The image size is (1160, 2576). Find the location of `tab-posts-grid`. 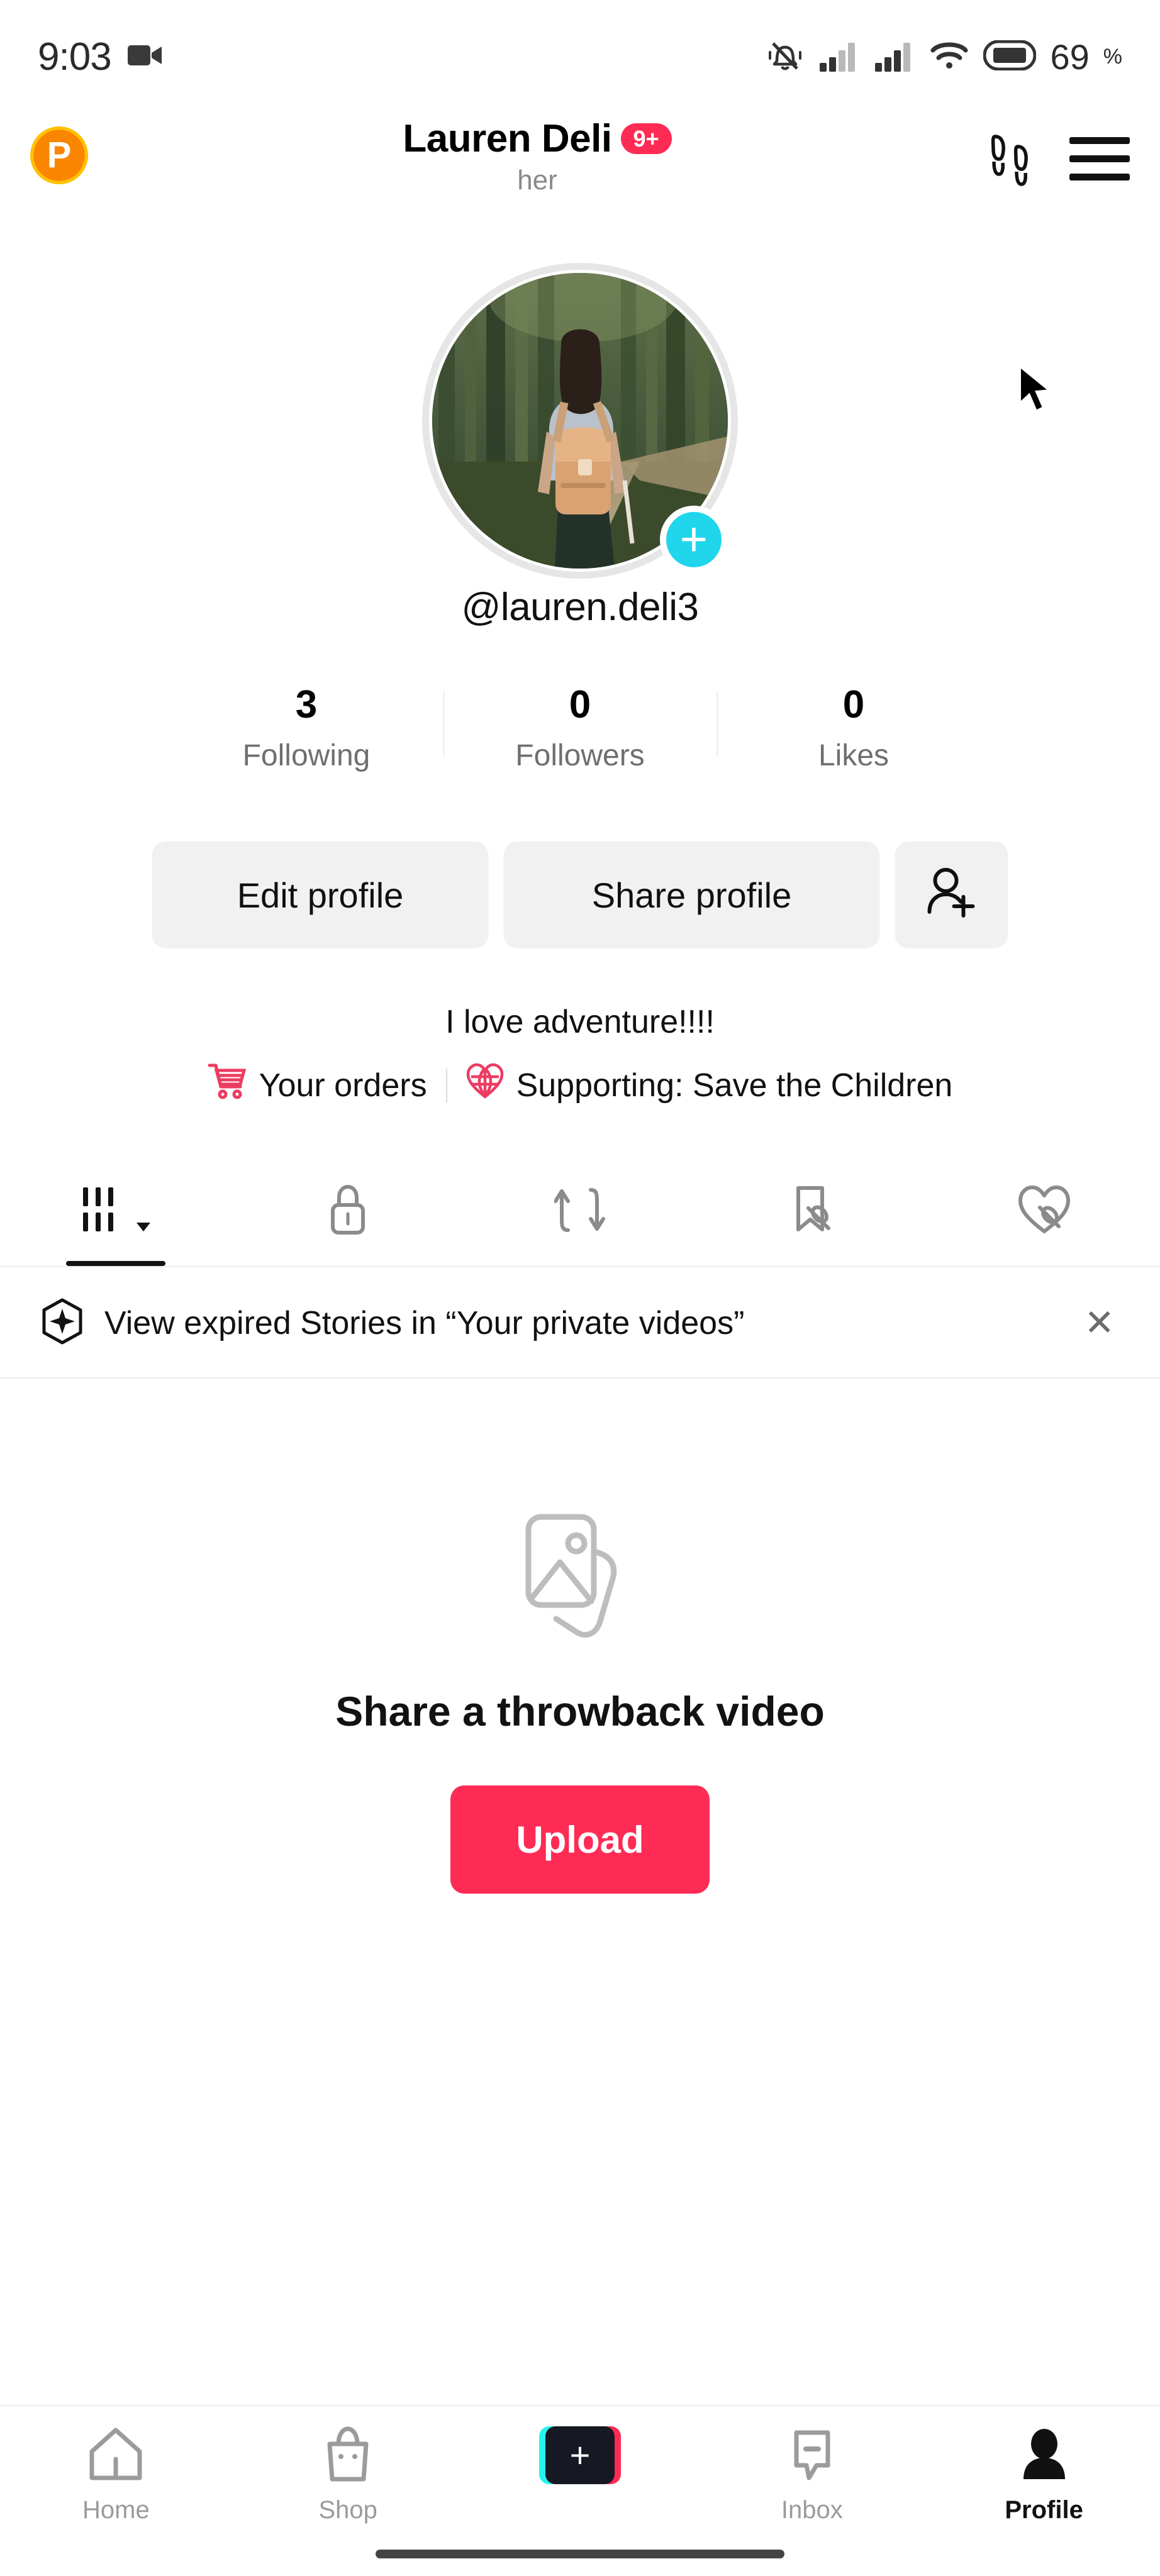

tab-posts-grid is located at coordinates (116, 1211).